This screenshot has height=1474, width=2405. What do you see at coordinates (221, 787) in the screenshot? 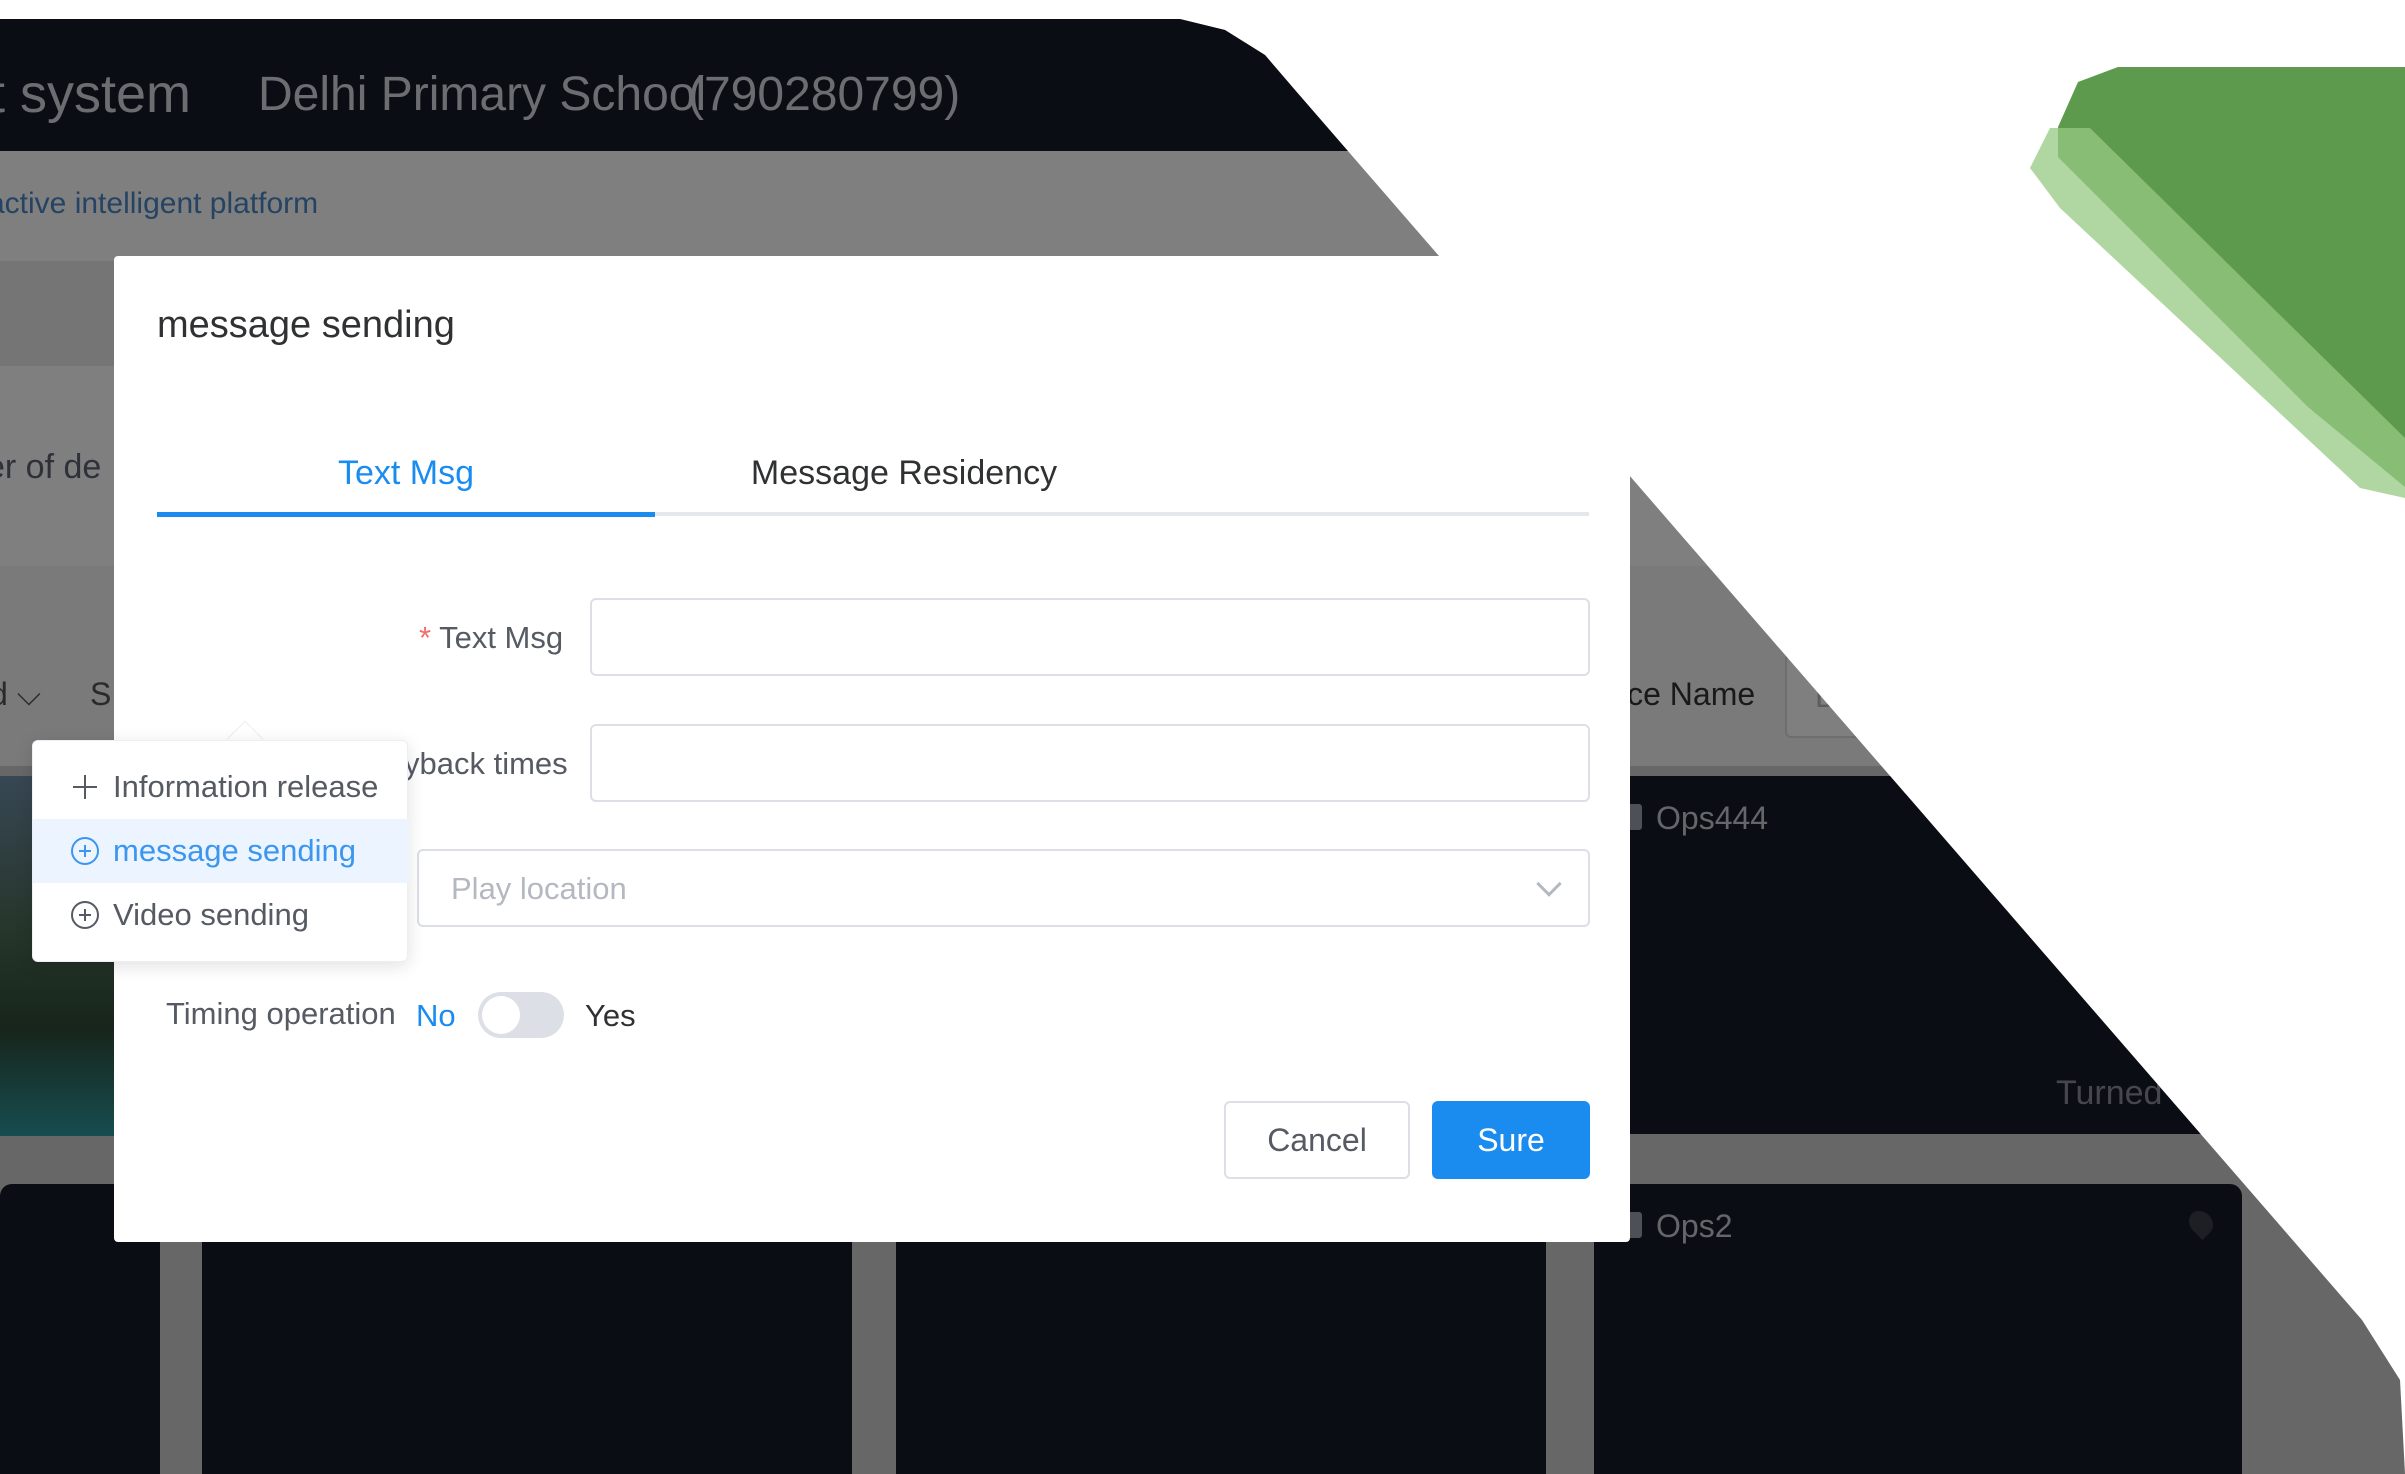
I see `dropdown-item-information-release: Information release` at bounding box center [221, 787].